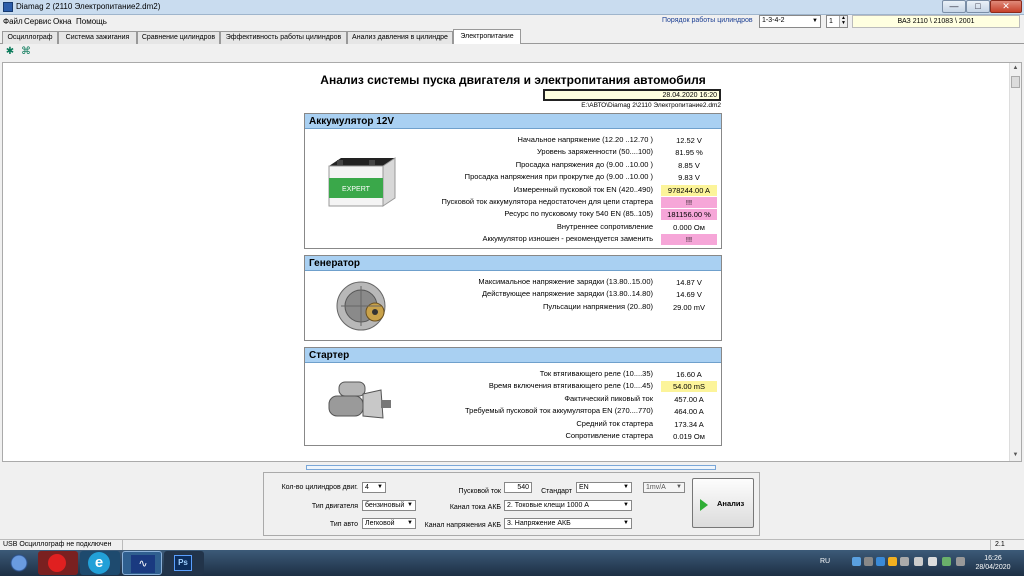 The height and width of the screenshot is (576, 1024). What do you see at coordinates (334, 506) in the screenshot?
I see `engine-type-label: Тип двигателя` at bounding box center [334, 506].